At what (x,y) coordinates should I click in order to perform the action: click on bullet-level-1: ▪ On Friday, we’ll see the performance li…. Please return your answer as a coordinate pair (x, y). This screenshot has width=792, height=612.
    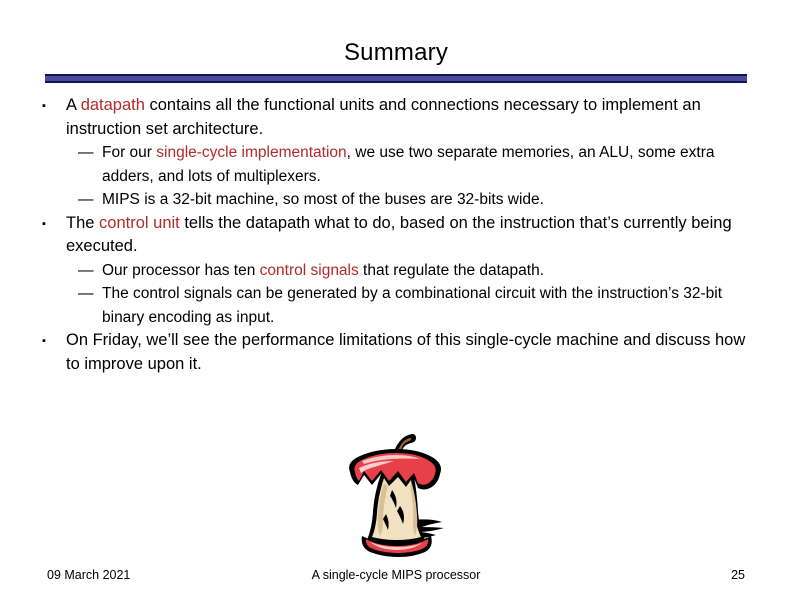
    Looking at the image, I should click on (396, 352).